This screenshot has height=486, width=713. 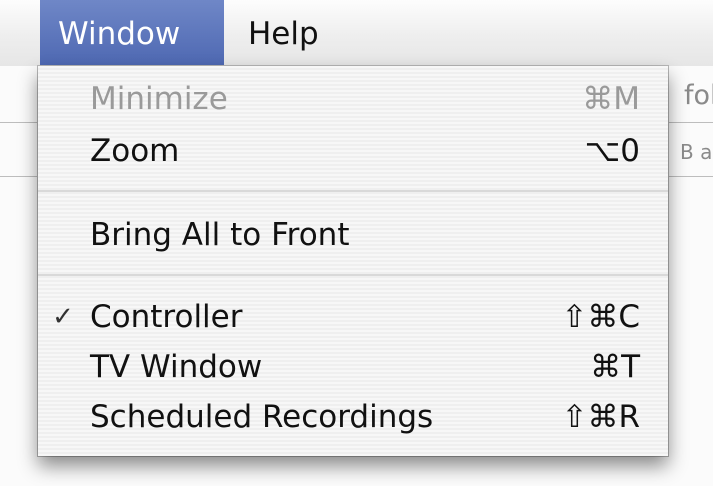 What do you see at coordinates (290, 33) in the screenshot?
I see `menu-help: Help` at bounding box center [290, 33].